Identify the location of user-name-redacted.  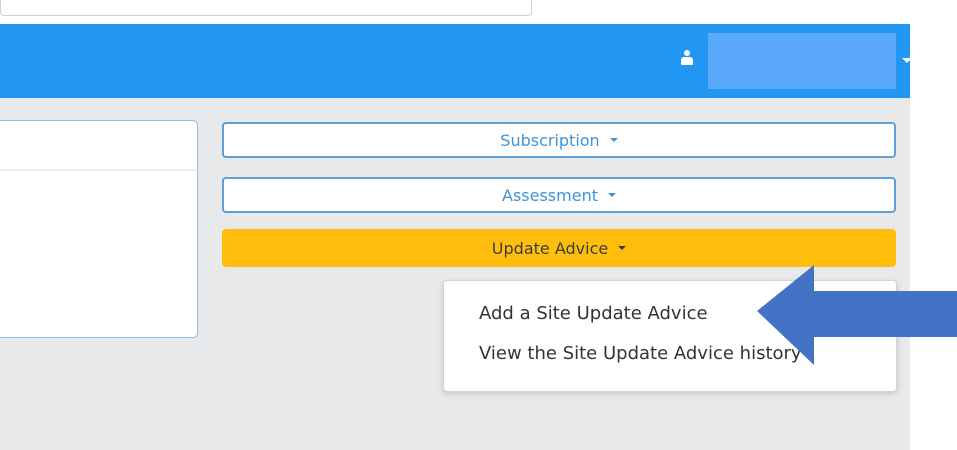
(802, 61).